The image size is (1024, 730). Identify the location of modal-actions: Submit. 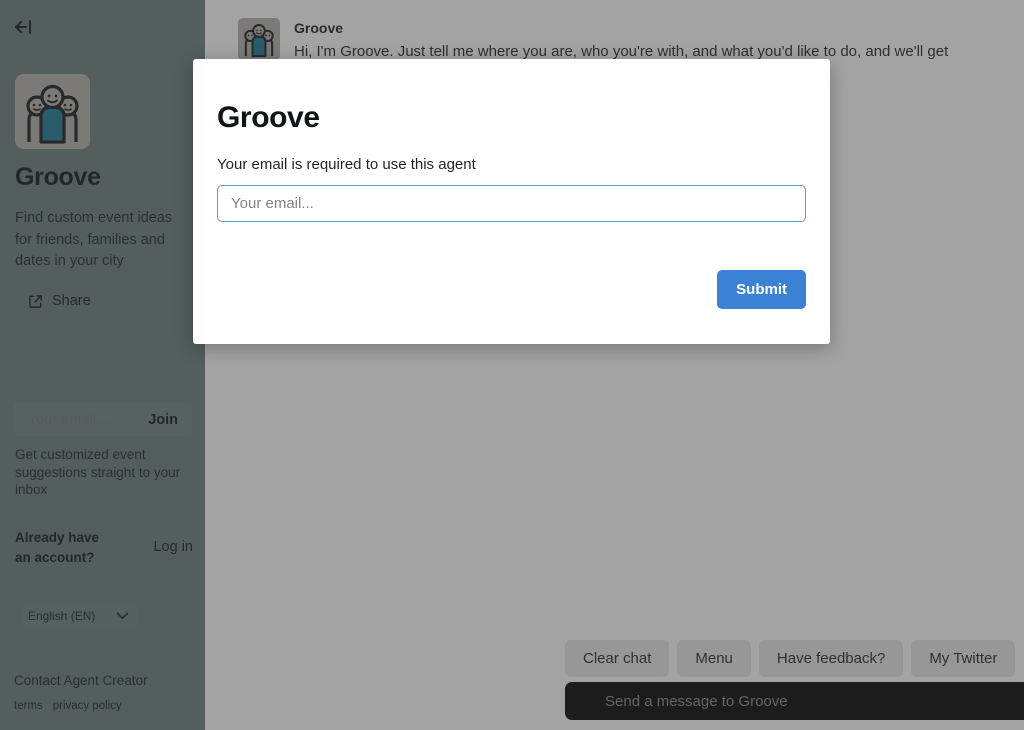
(761, 289).